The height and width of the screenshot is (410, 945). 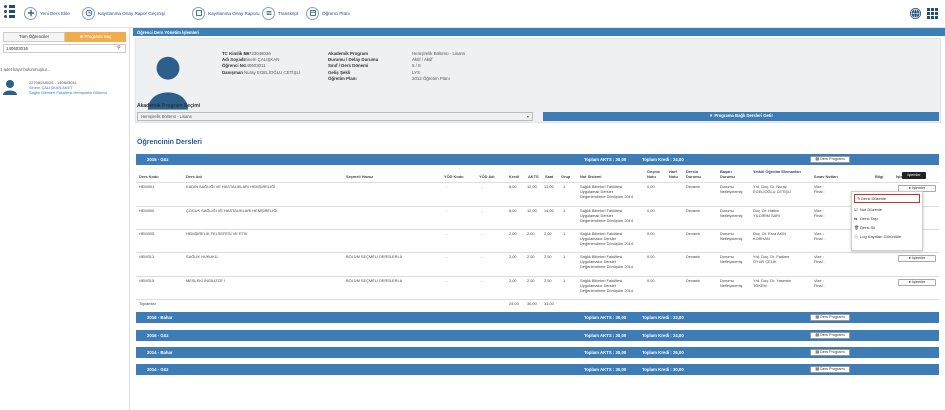 What do you see at coordinates (335, 116) in the screenshot?
I see `program-select: Hemşirelik Bölümü - Lisans ▾` at bounding box center [335, 116].